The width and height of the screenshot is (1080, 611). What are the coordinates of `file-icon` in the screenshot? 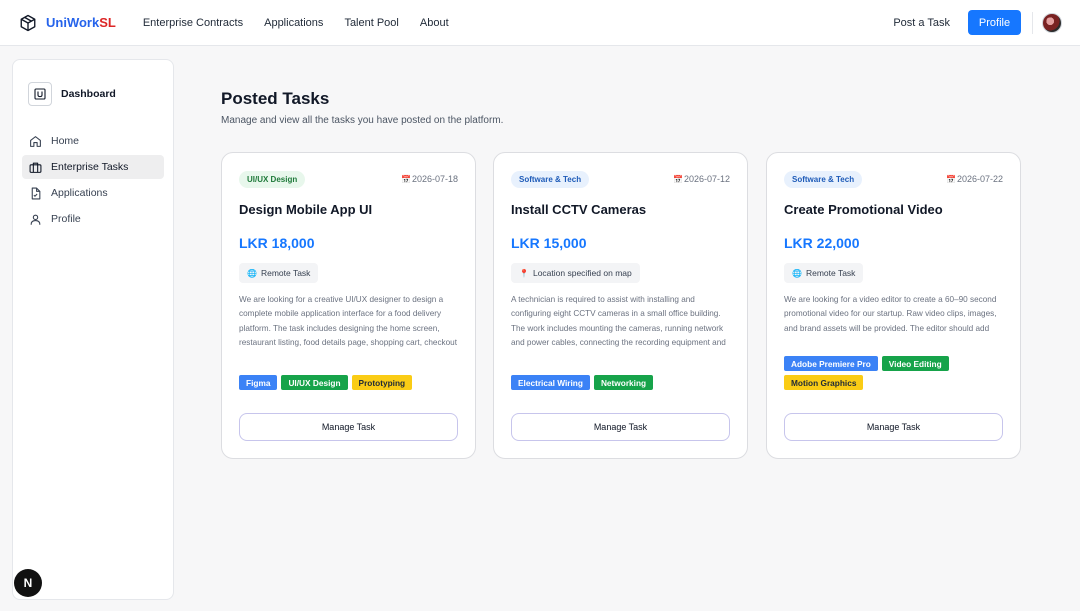 It's located at (36, 193).